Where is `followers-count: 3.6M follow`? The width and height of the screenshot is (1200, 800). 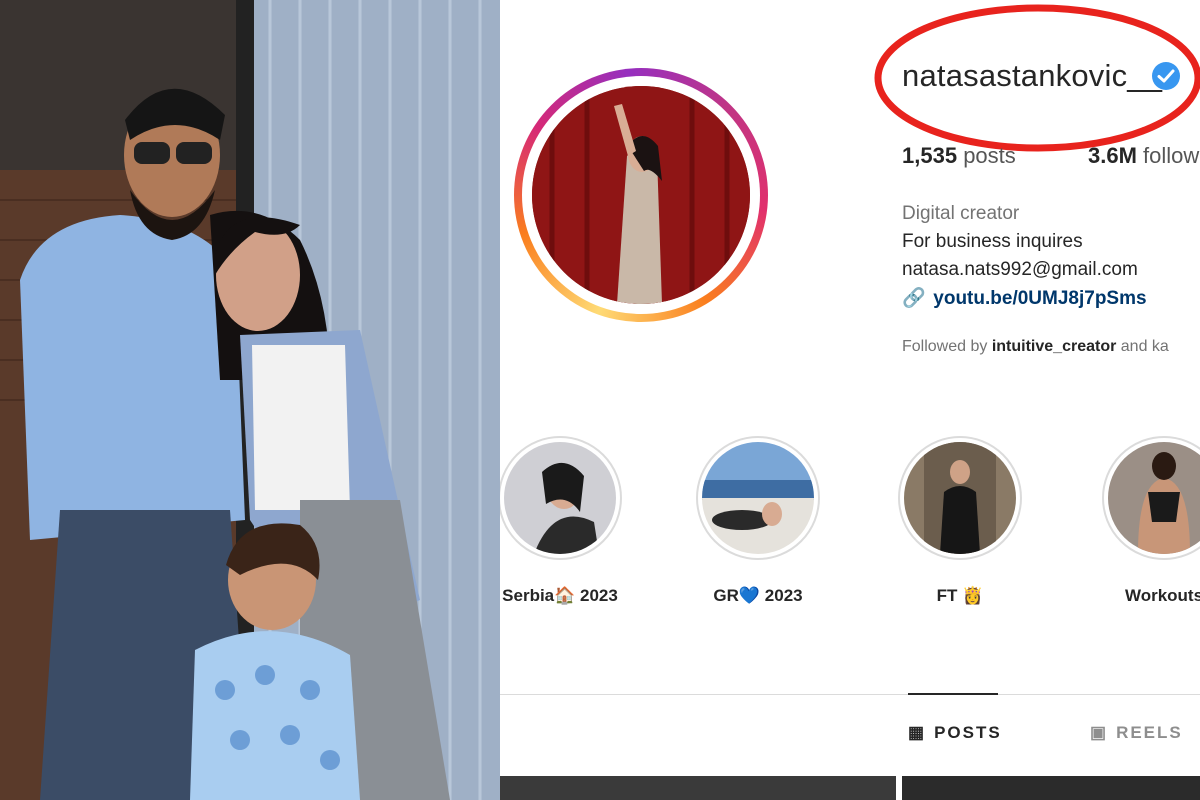
followers-count: 3.6M follow is located at coordinates (1143, 156).